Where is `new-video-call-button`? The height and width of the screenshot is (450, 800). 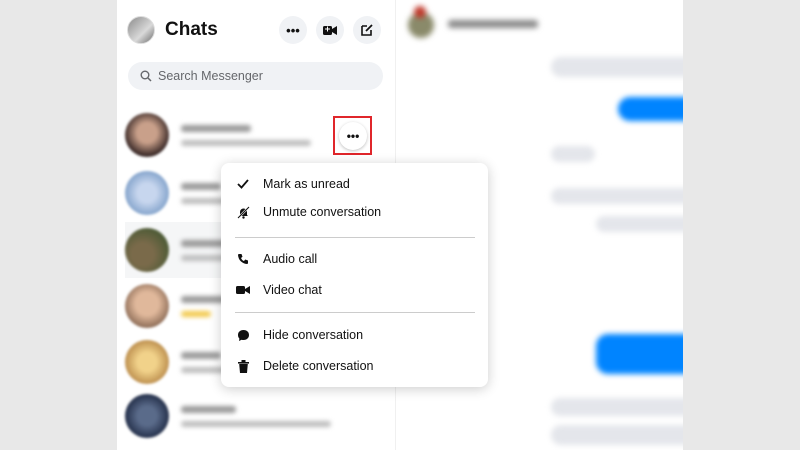 new-video-call-button is located at coordinates (330, 30).